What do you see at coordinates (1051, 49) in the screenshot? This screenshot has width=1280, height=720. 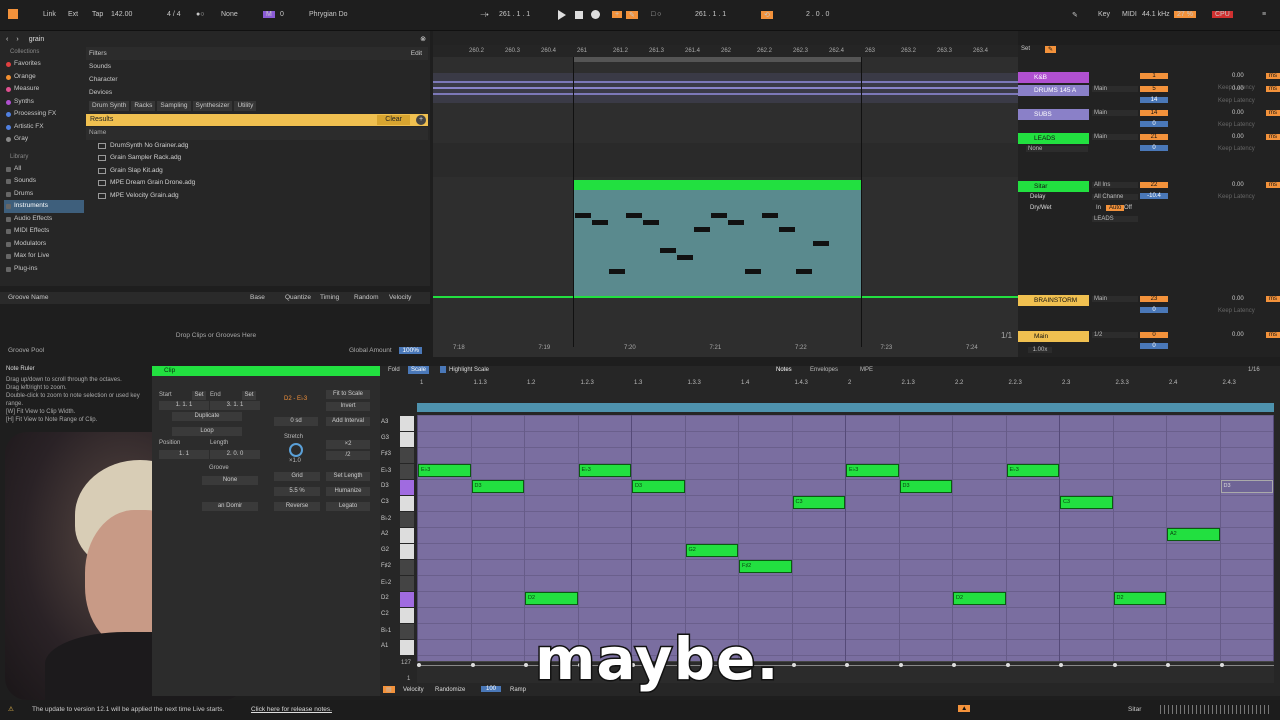 I see `set-options-icon: ✎` at bounding box center [1051, 49].